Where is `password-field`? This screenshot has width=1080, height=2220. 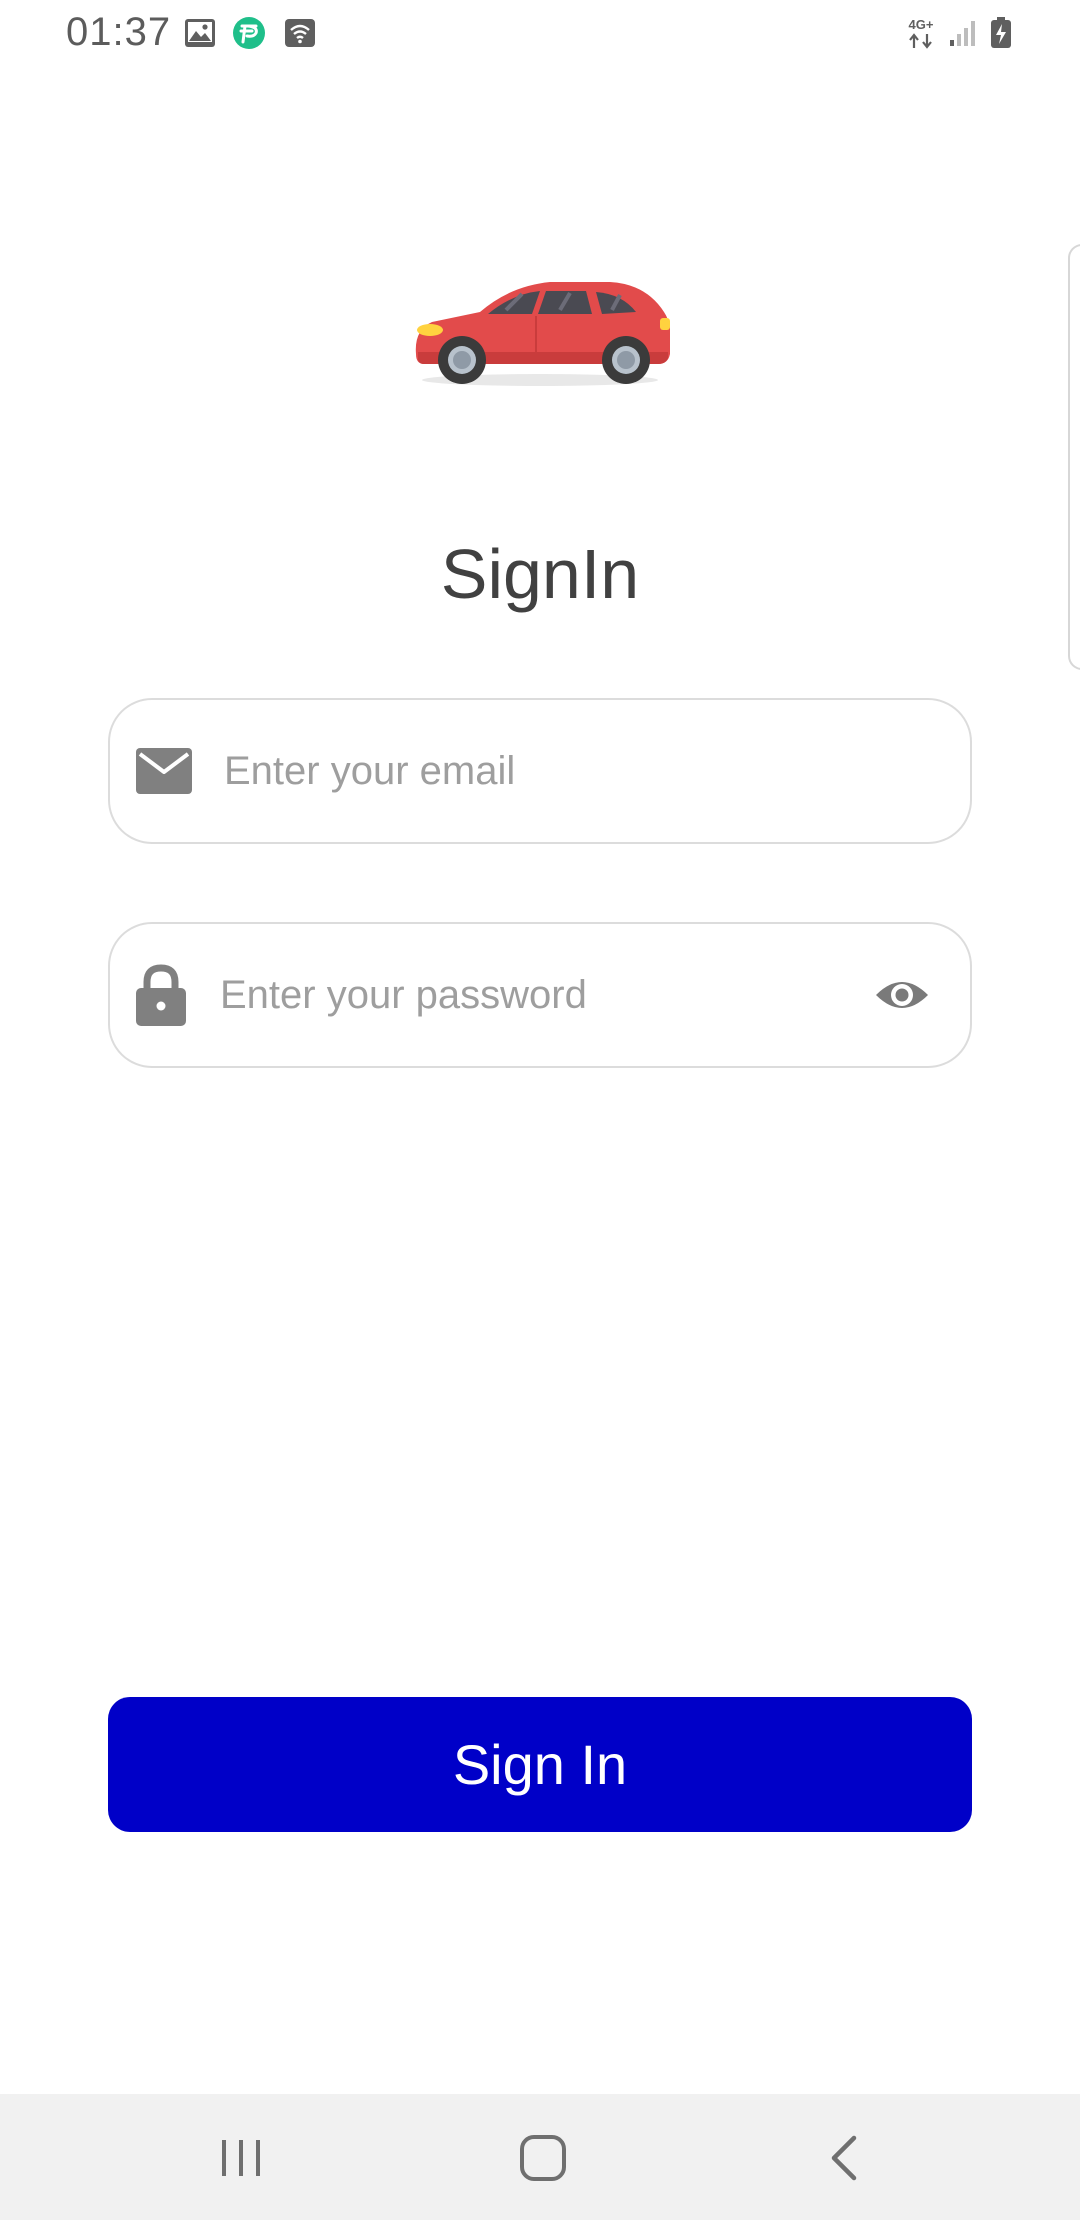
password-field is located at coordinates (540, 995).